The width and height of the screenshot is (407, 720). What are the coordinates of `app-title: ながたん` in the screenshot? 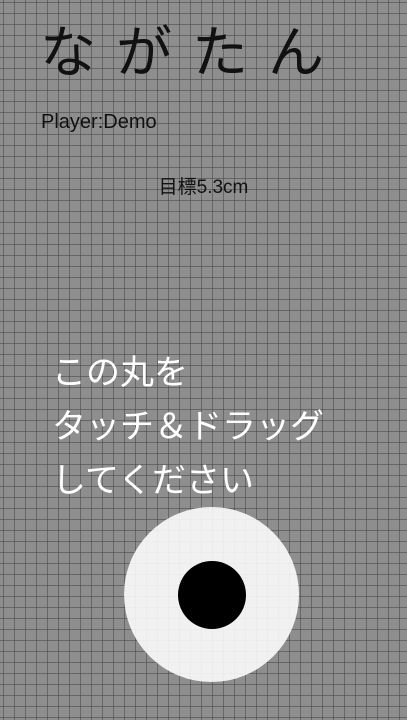 It's located at (192, 53).